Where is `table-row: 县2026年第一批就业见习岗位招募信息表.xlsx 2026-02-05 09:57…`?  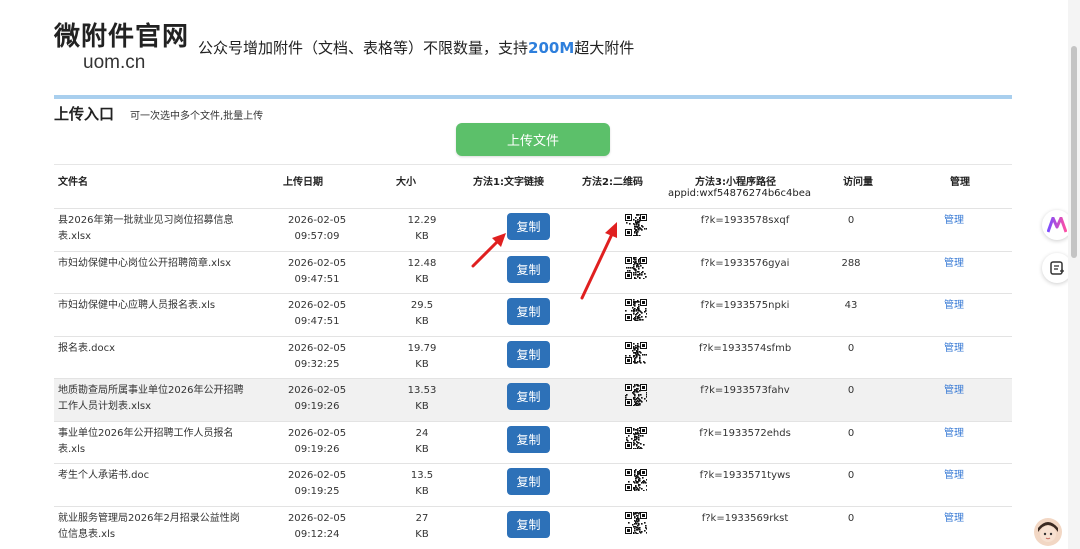
table-row: 县2026年第一批就业见习岗位招募信息表.xlsx 2026-02-05 09:57… is located at coordinates (533, 229).